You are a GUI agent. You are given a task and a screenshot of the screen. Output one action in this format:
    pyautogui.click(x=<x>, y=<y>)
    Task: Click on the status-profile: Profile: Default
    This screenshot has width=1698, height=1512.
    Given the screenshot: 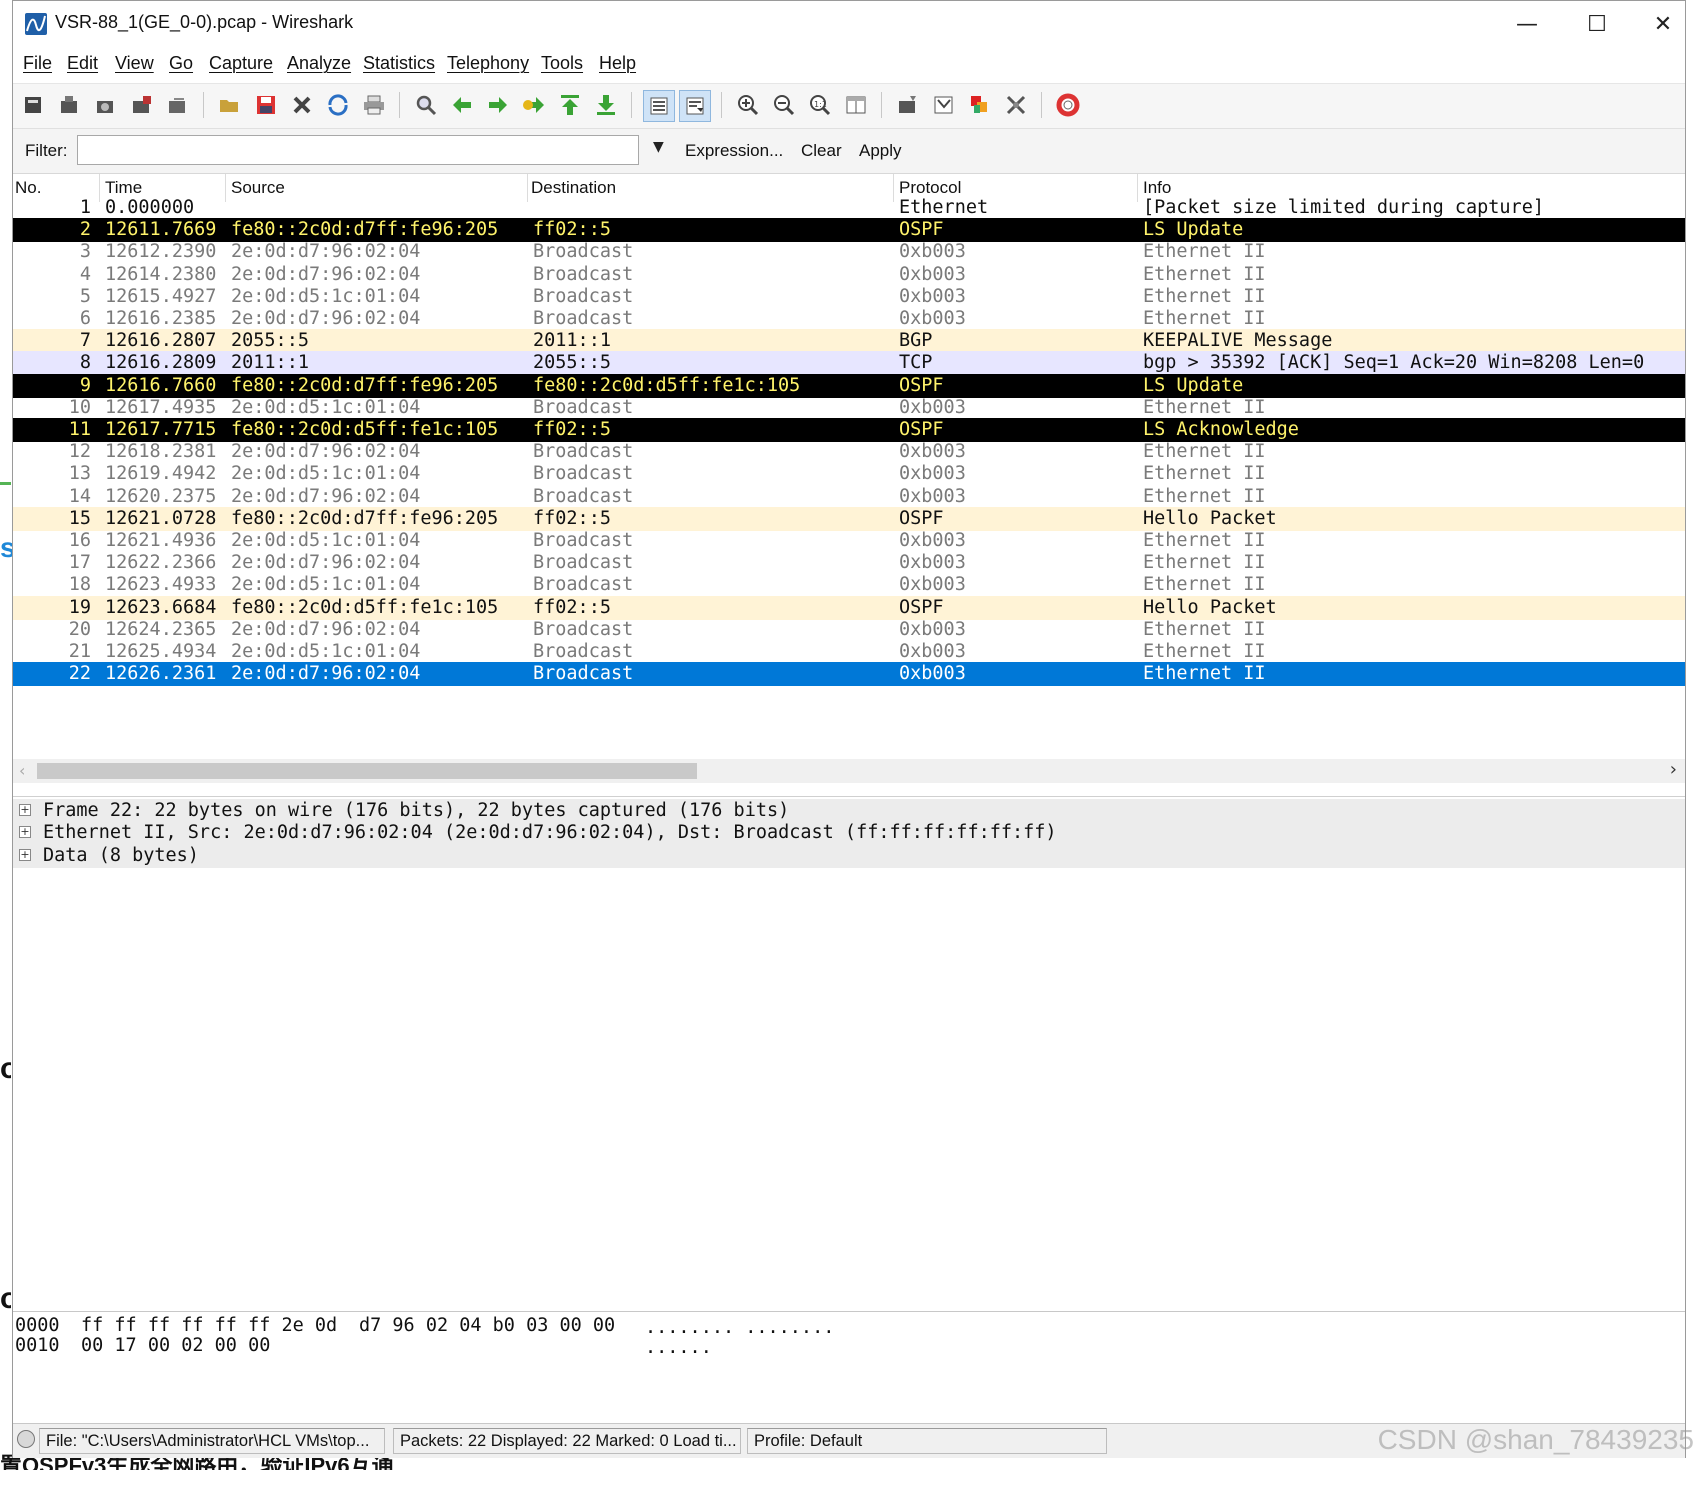 What is the action you would take?
    pyautogui.click(x=927, y=1441)
    